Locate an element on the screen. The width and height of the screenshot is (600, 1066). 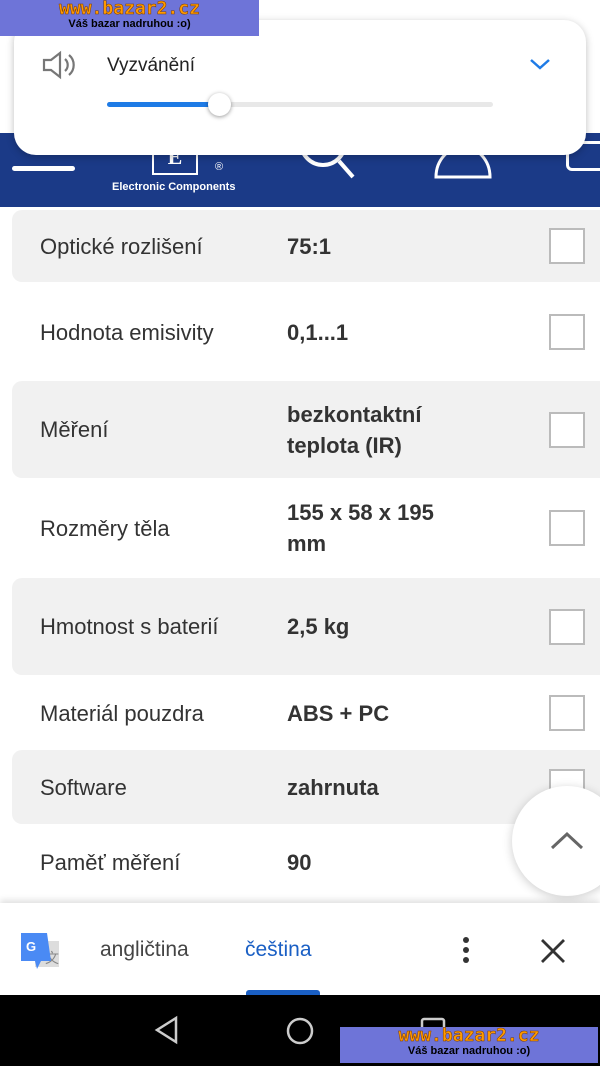
spec-value: zahrnuta is located at coordinates (333, 787).